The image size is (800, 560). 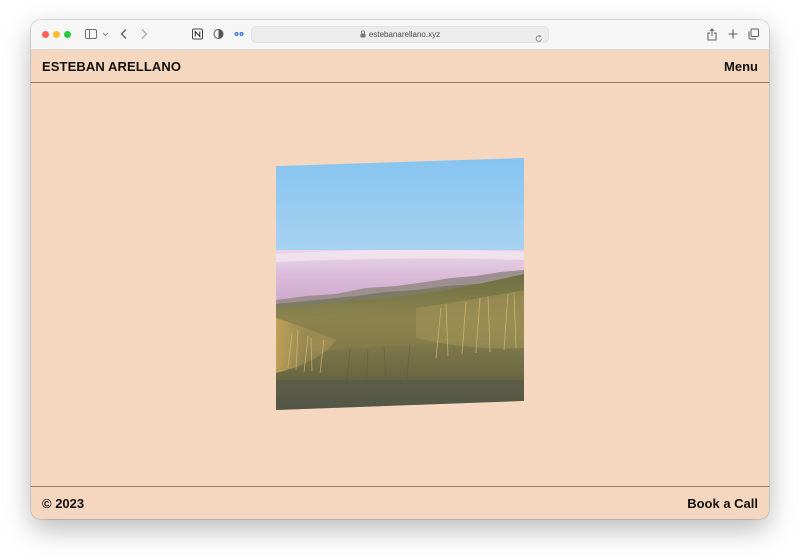 I want to click on landscape-image, so click(x=400, y=284).